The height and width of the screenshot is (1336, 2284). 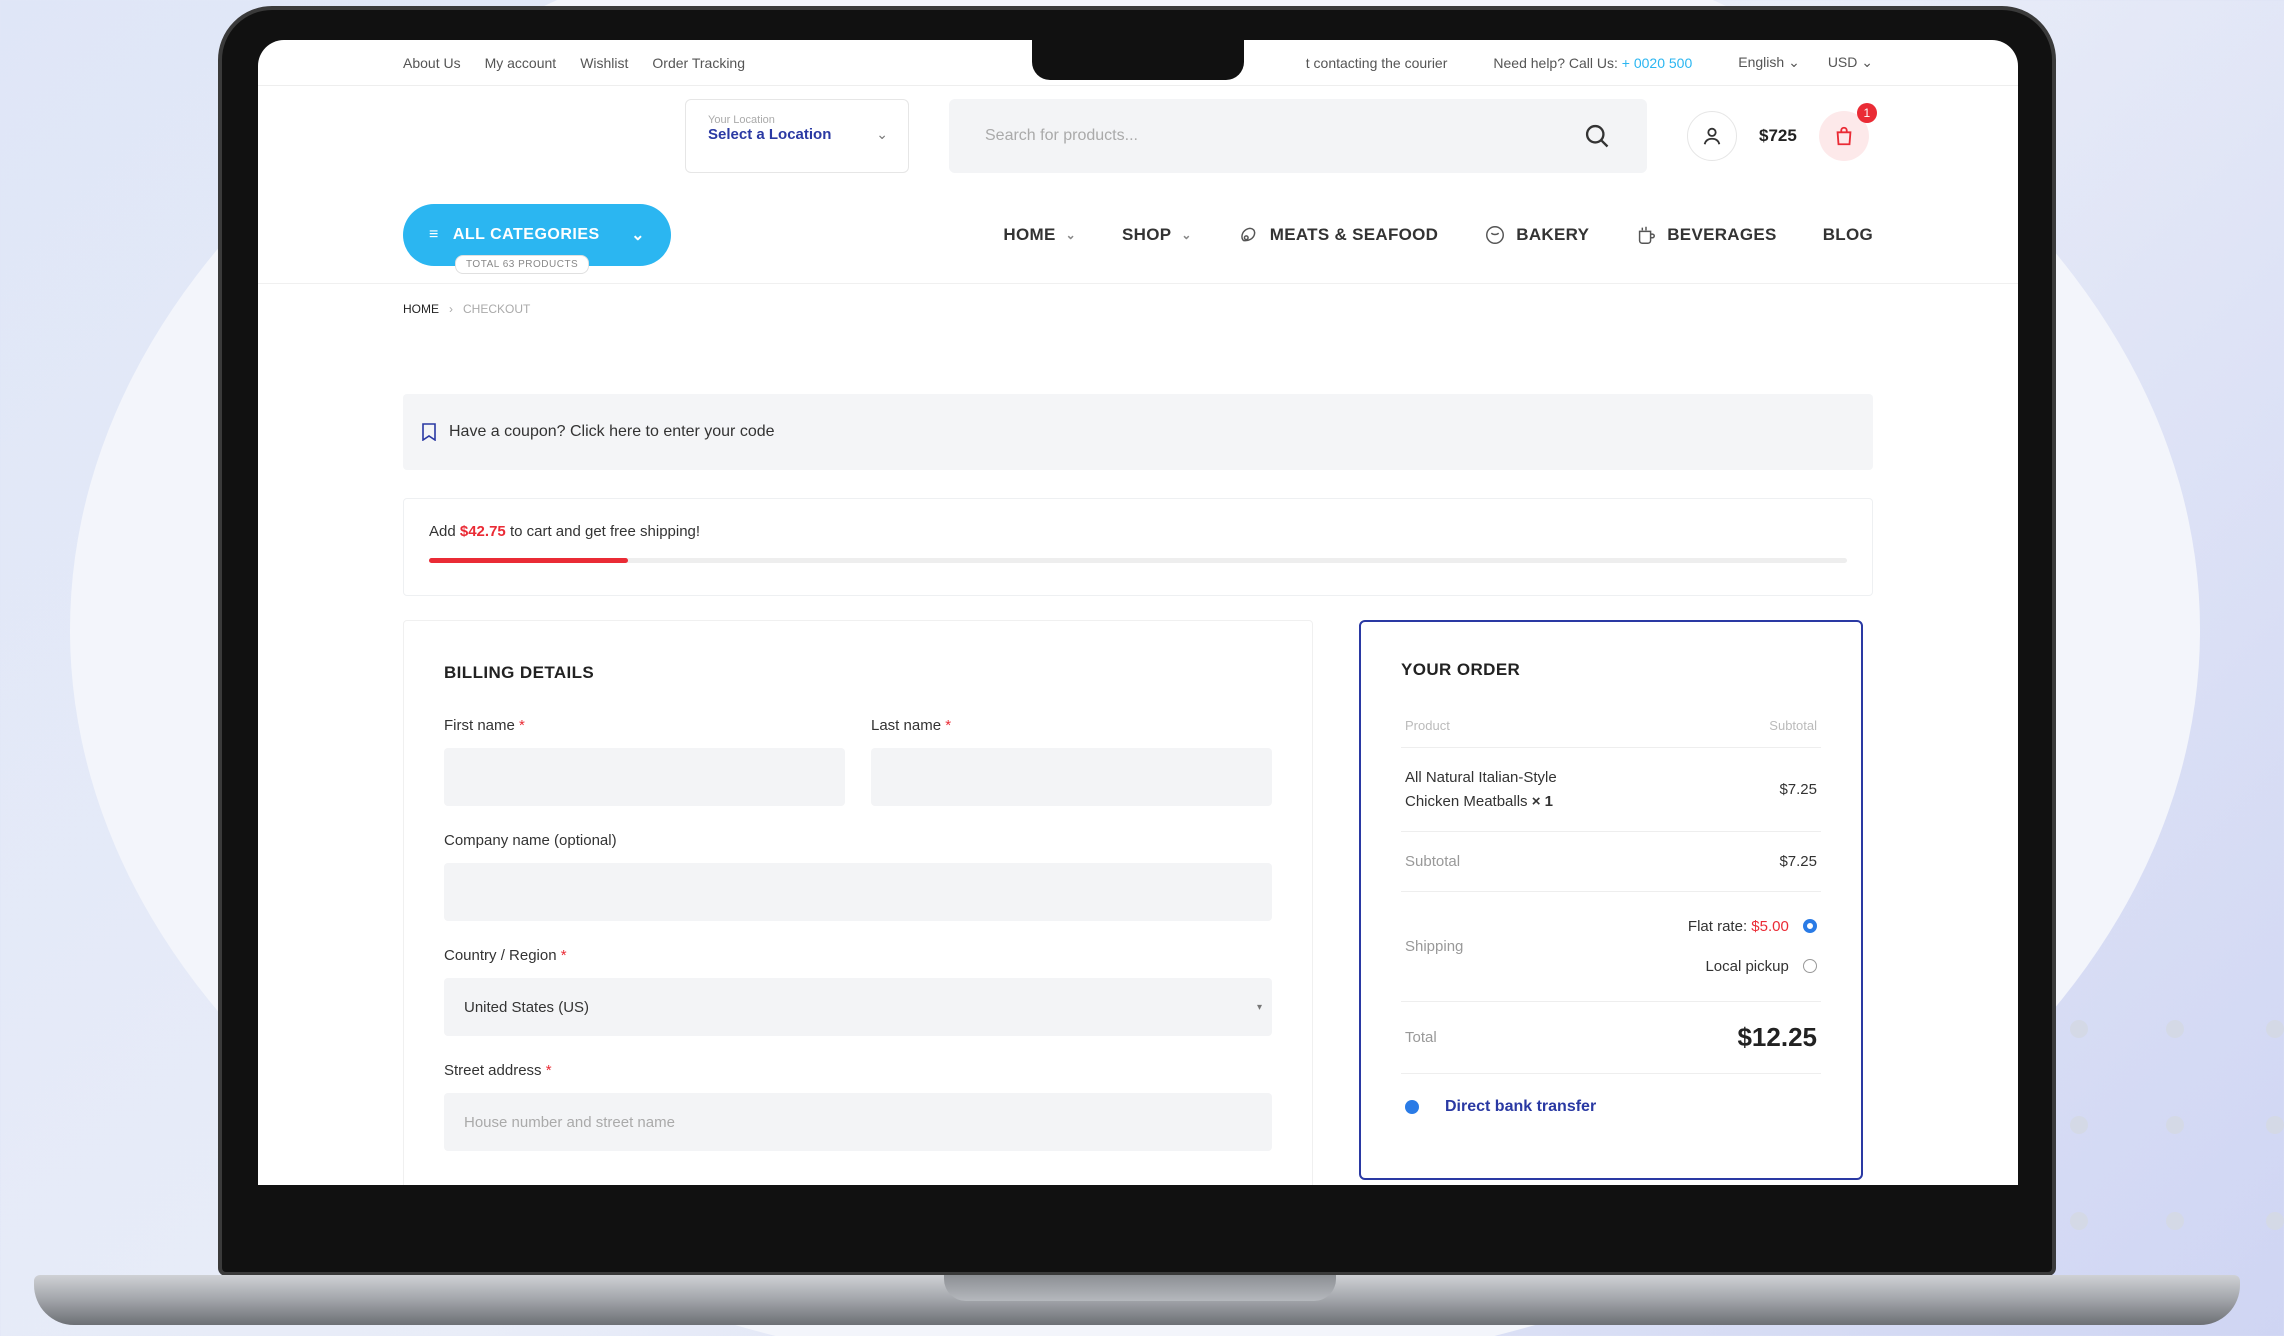 What do you see at coordinates (1810, 925) in the screenshot?
I see `flat-rate-radio` at bounding box center [1810, 925].